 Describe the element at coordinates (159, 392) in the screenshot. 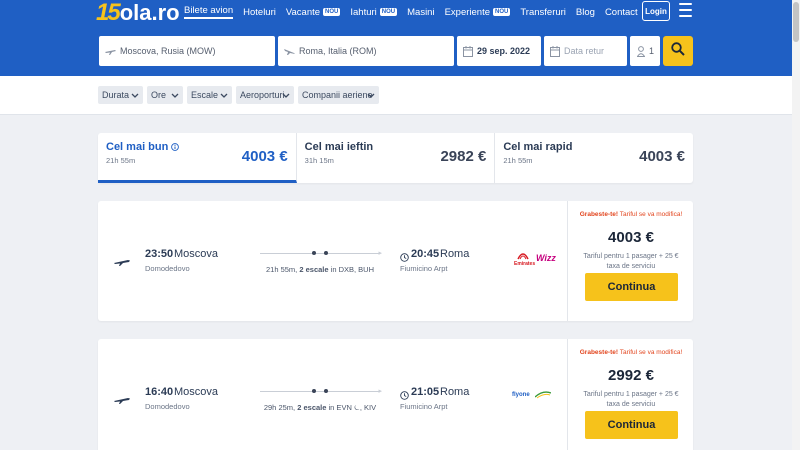

I see `departure-time: 16:40` at that location.